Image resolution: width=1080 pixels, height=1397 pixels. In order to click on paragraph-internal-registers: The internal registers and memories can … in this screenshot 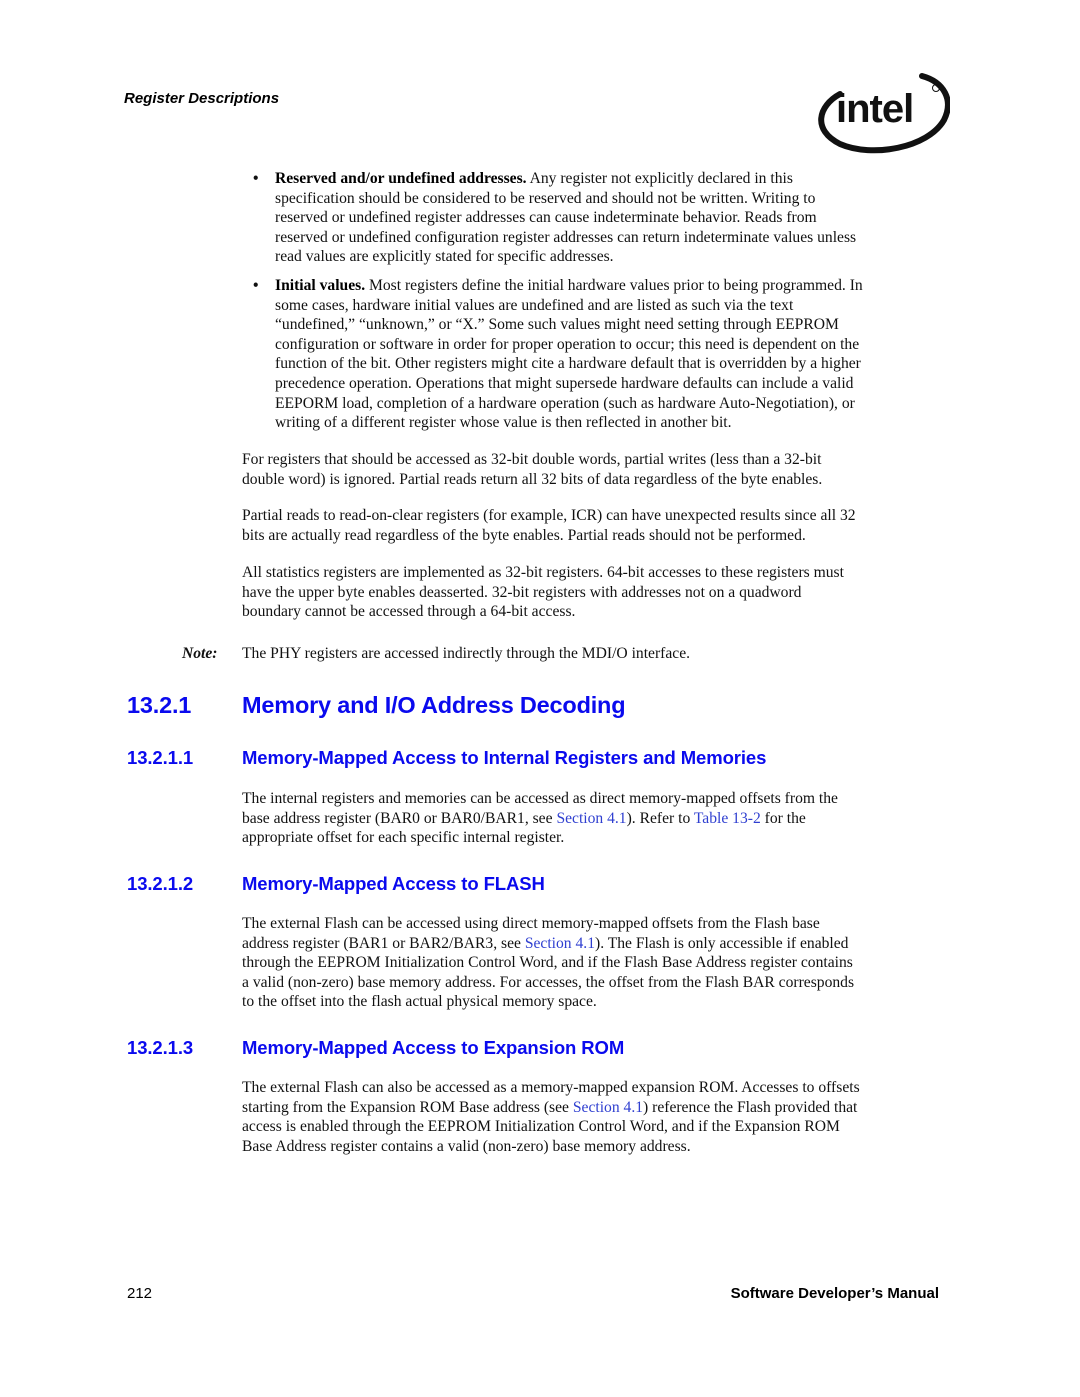, I will do `click(540, 818)`.